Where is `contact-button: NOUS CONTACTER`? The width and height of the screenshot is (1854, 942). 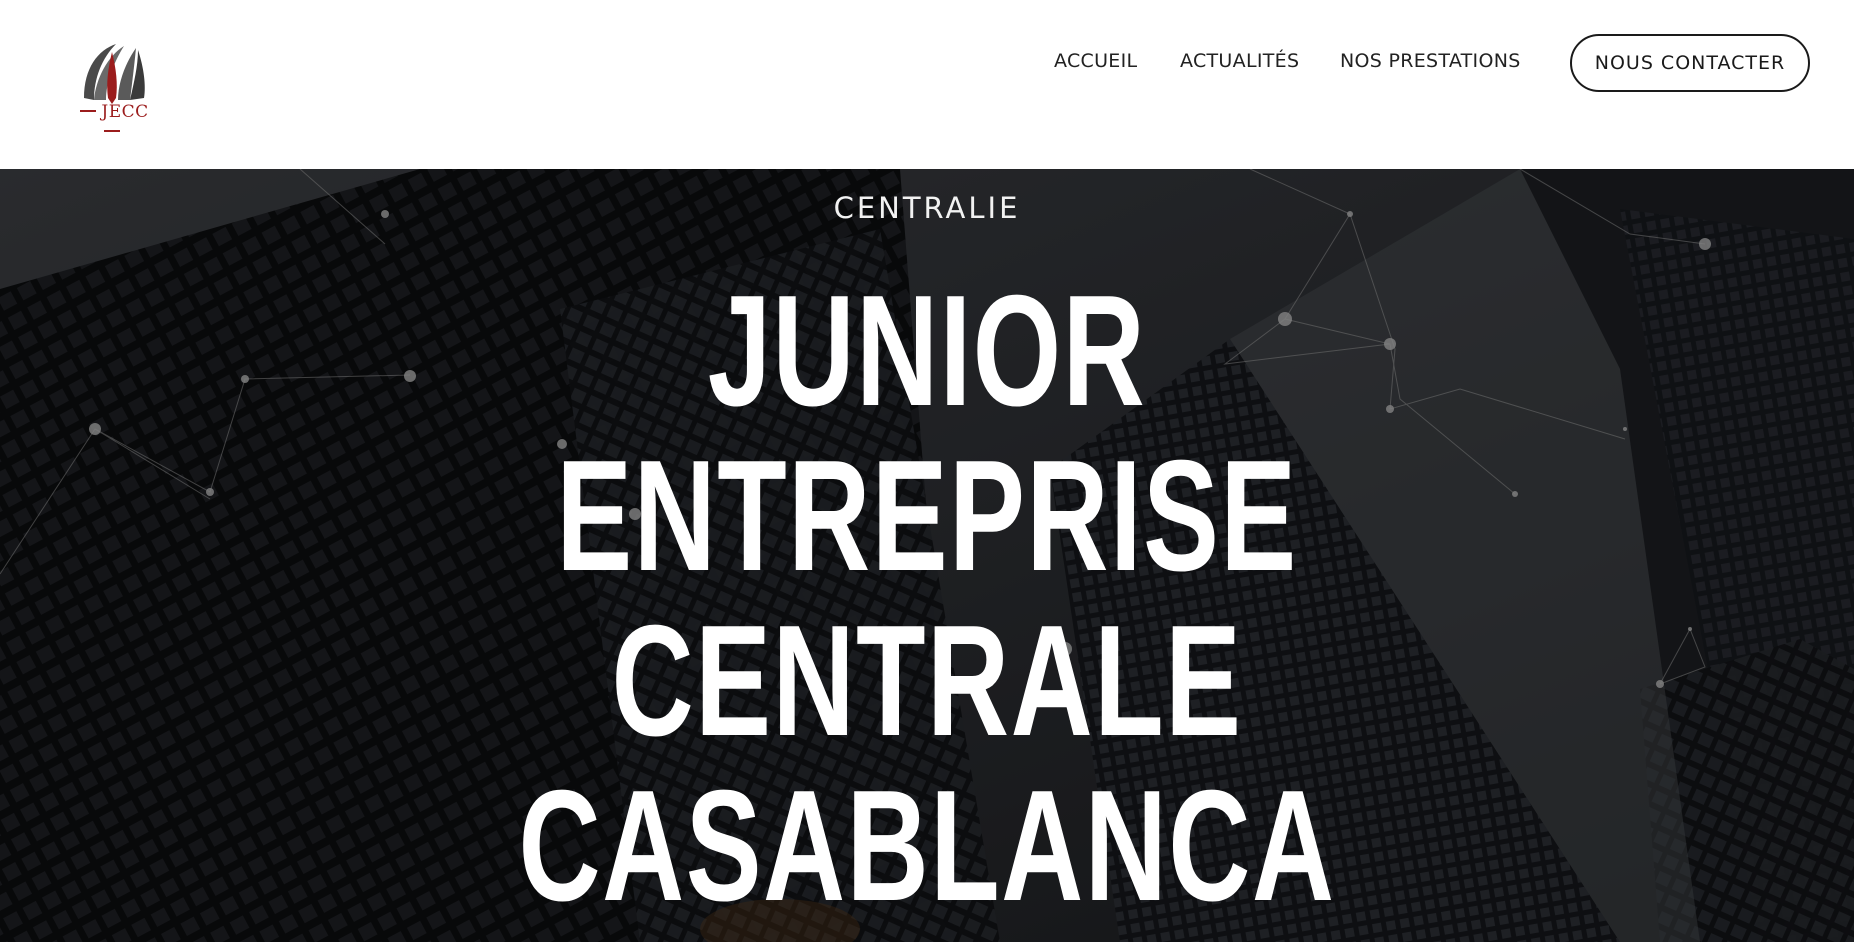
contact-button: NOUS CONTACTER is located at coordinates (1690, 63).